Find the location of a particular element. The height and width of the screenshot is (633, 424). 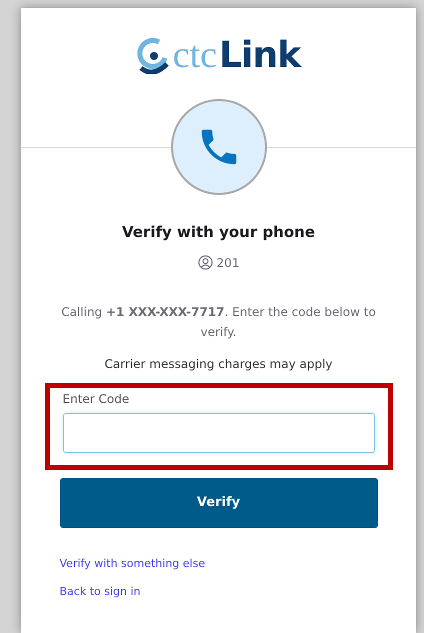

page-title: Verify with your phone is located at coordinates (219, 232).